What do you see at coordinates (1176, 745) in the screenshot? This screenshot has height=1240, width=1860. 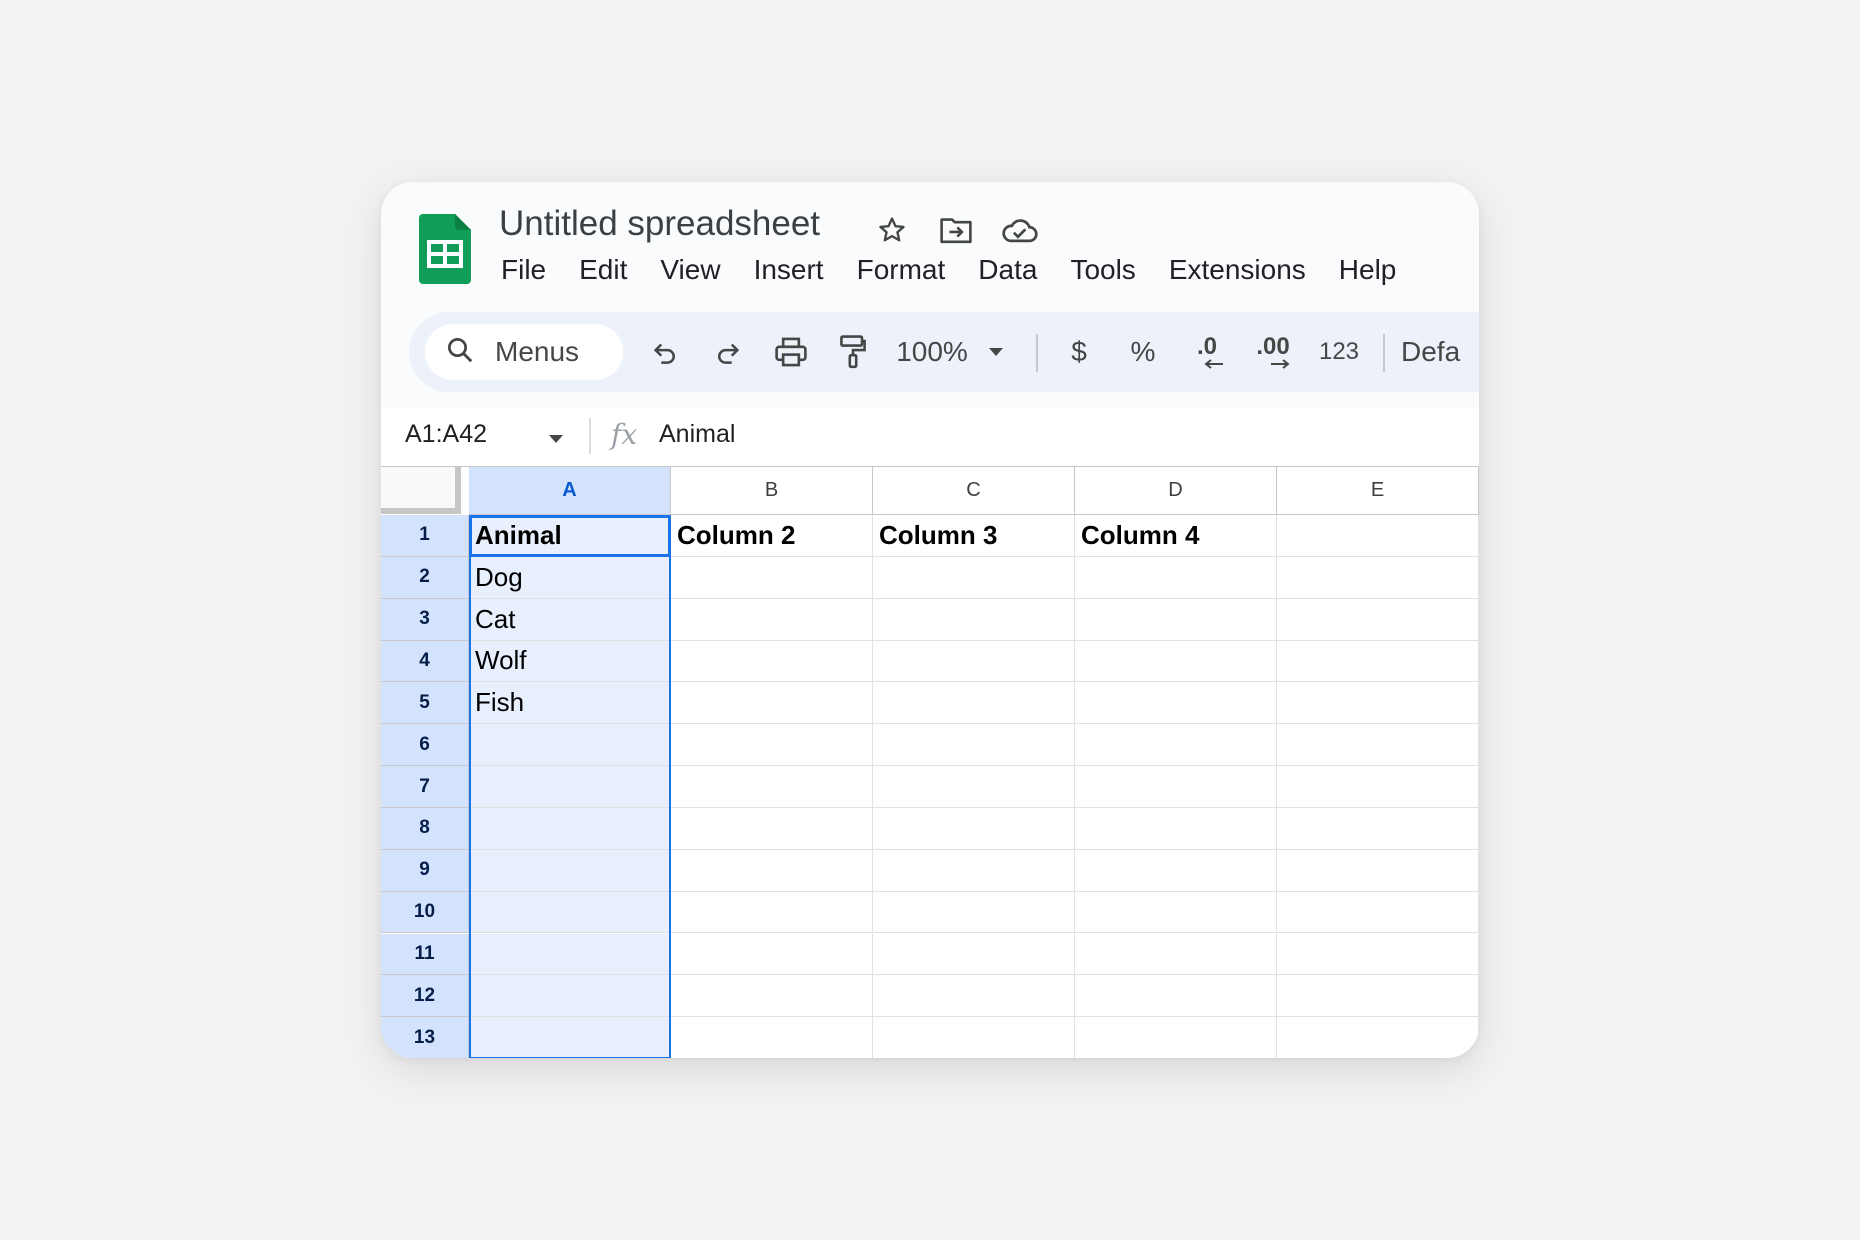 I see `cell-d6` at bounding box center [1176, 745].